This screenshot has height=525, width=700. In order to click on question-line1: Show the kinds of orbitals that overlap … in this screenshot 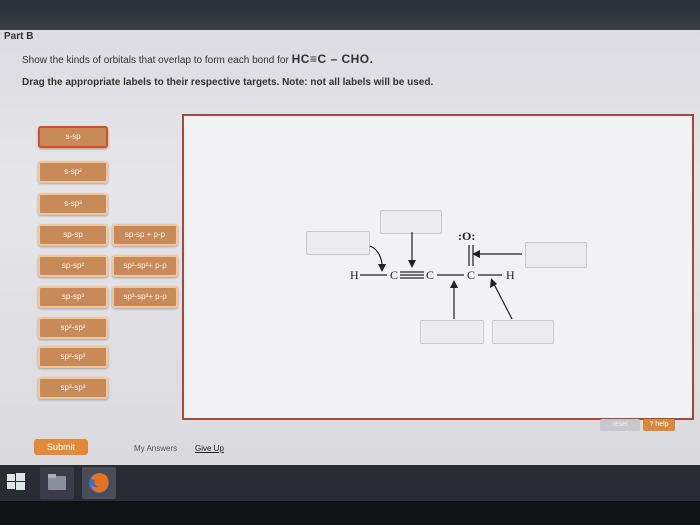, I will do `click(155, 60)`.